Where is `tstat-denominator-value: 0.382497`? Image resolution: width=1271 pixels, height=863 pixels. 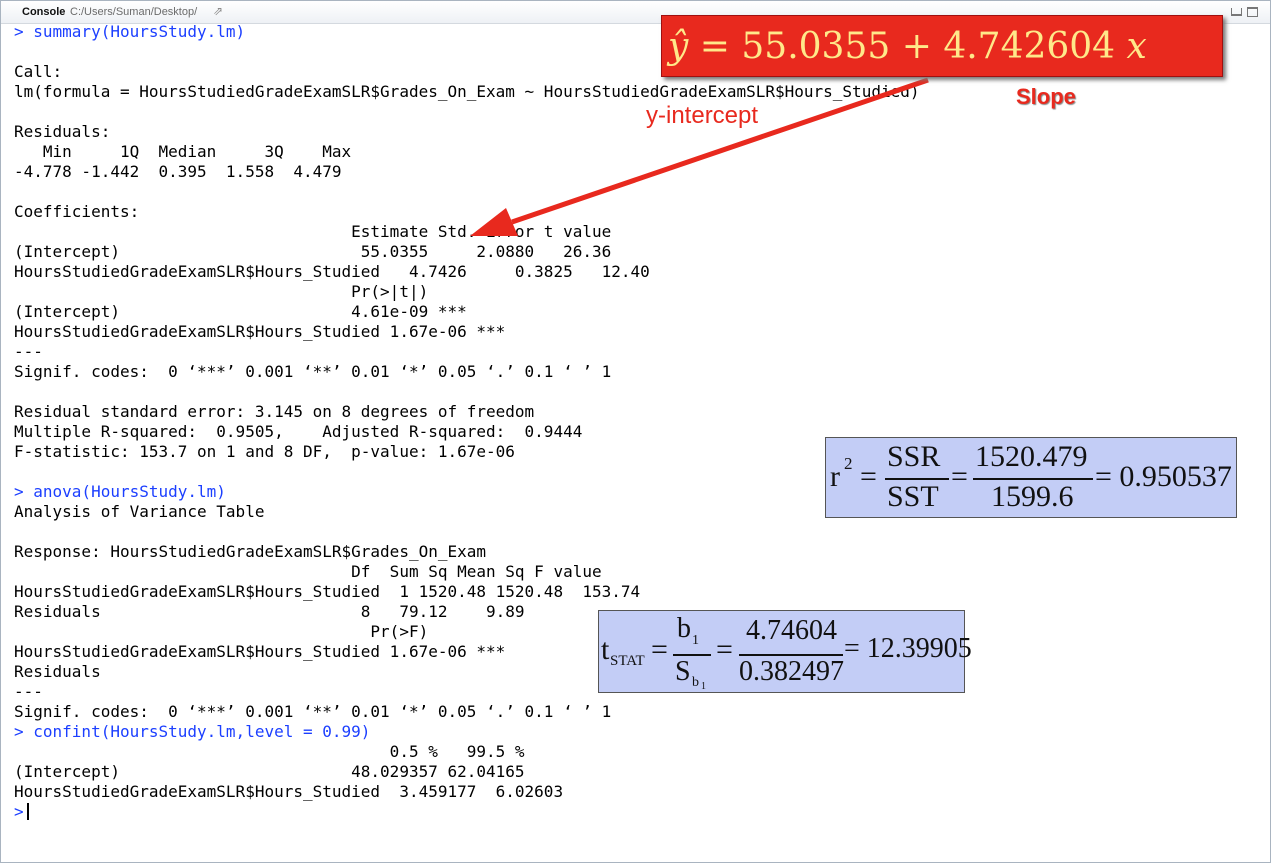
tstat-denominator-value: 0.382497 is located at coordinates (791, 671).